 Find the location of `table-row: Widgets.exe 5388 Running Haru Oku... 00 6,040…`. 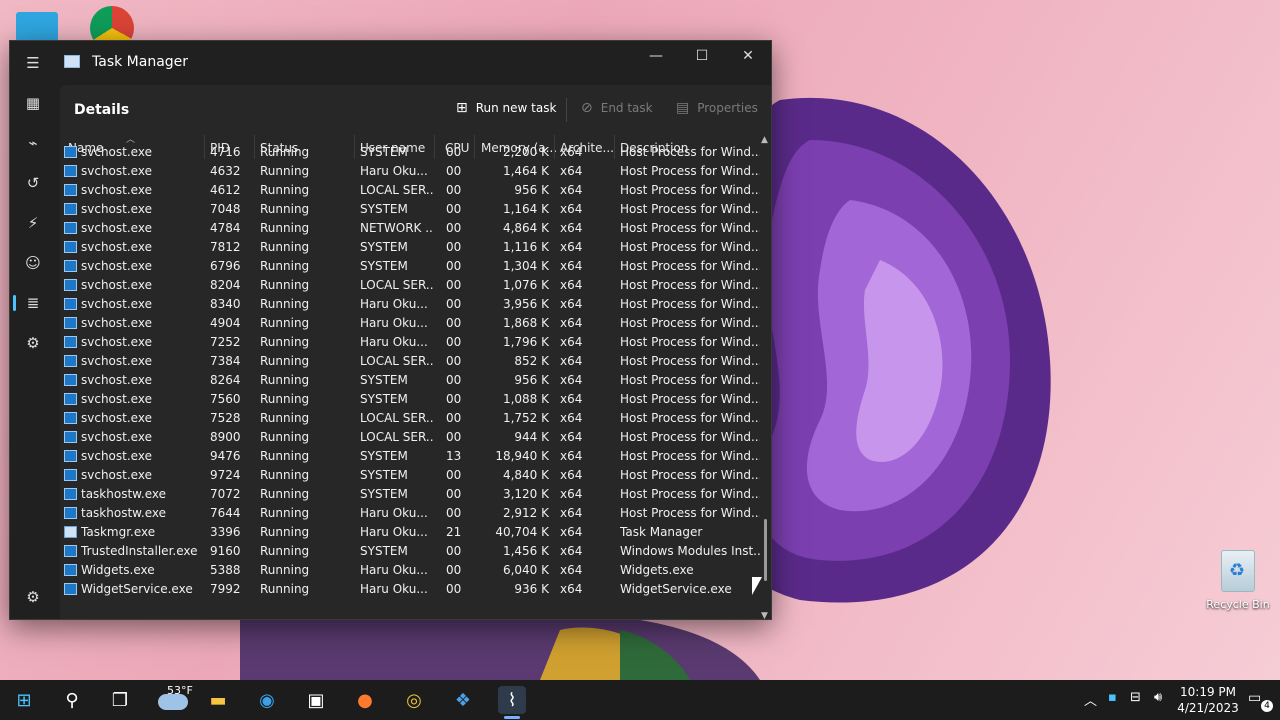

table-row: Widgets.exe 5388 Running Haru Oku... 00 6,040… is located at coordinates (415, 570).